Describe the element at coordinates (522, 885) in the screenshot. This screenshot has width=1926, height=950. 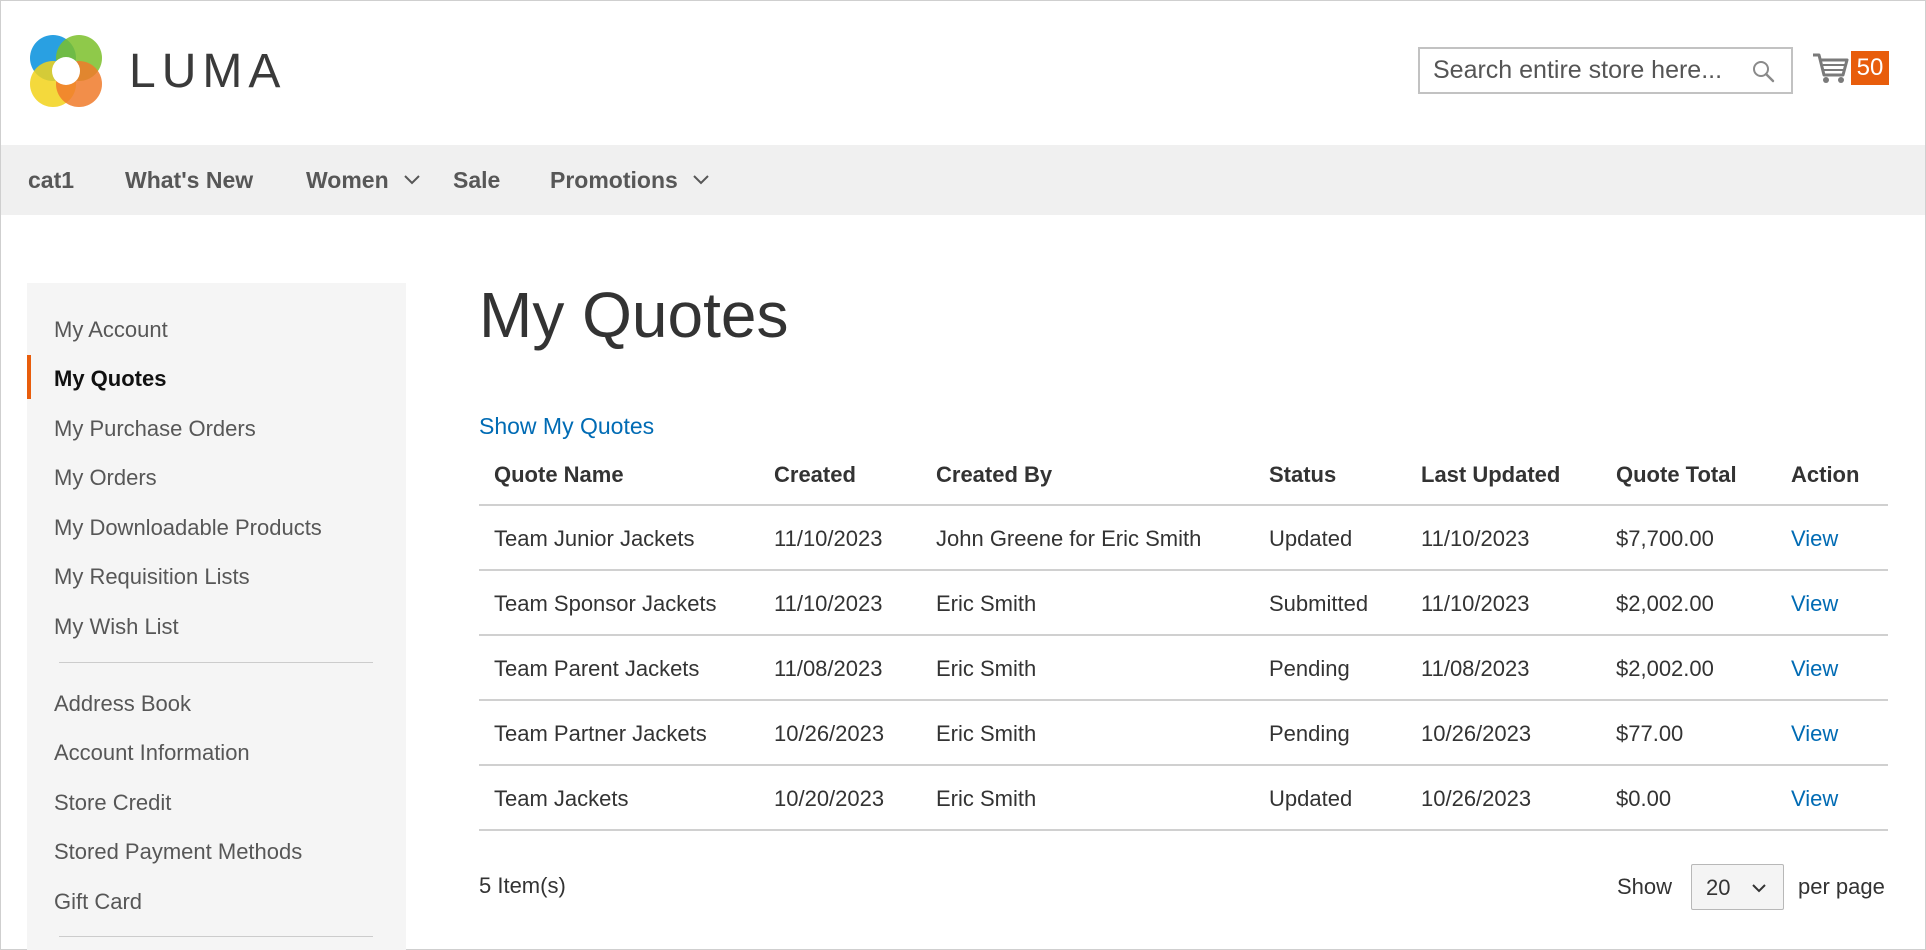
I see `items-count: 5 Item(s)` at that location.